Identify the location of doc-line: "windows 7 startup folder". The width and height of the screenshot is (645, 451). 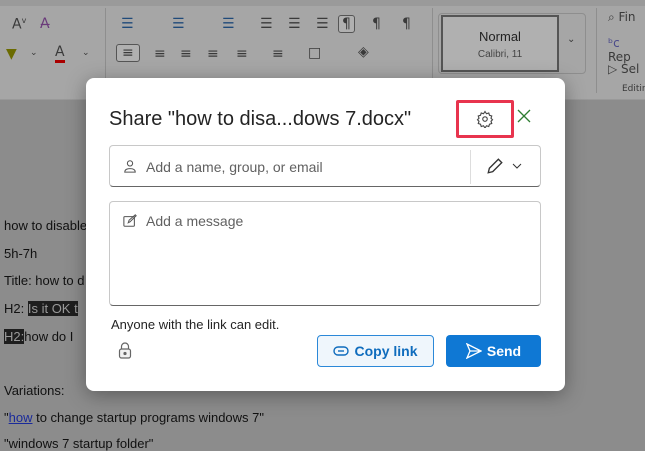
(79, 443).